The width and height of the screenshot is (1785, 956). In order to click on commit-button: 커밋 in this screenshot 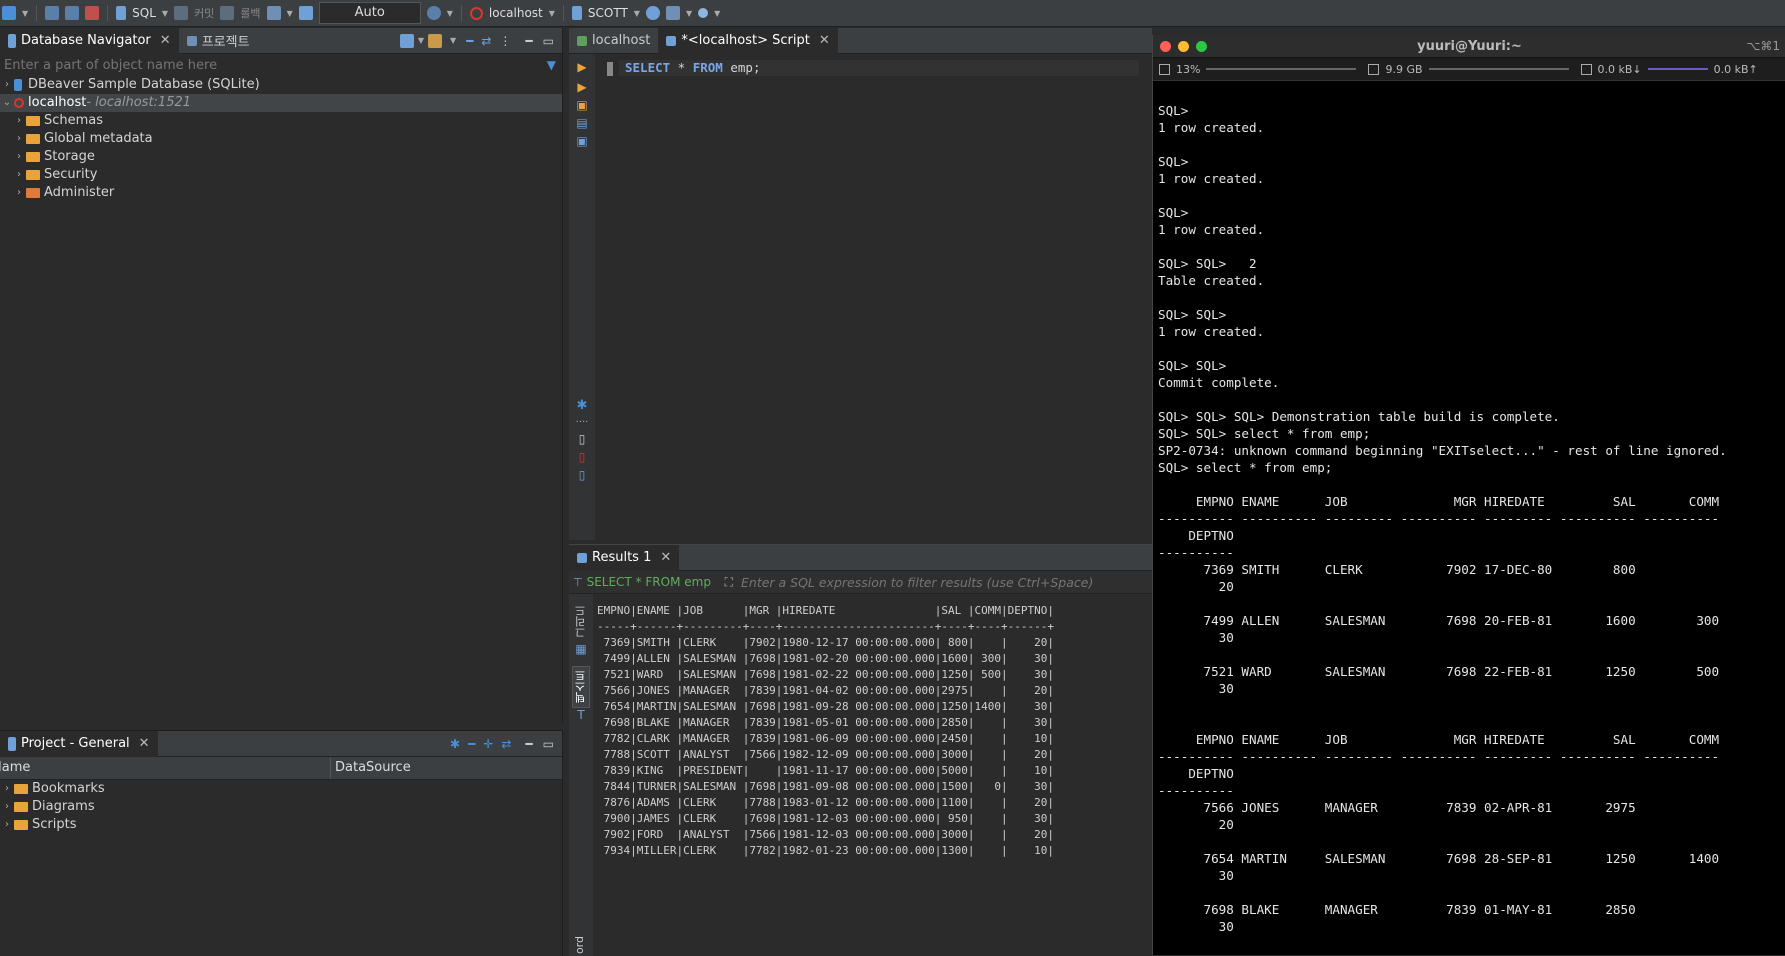, I will do `click(204, 13)`.